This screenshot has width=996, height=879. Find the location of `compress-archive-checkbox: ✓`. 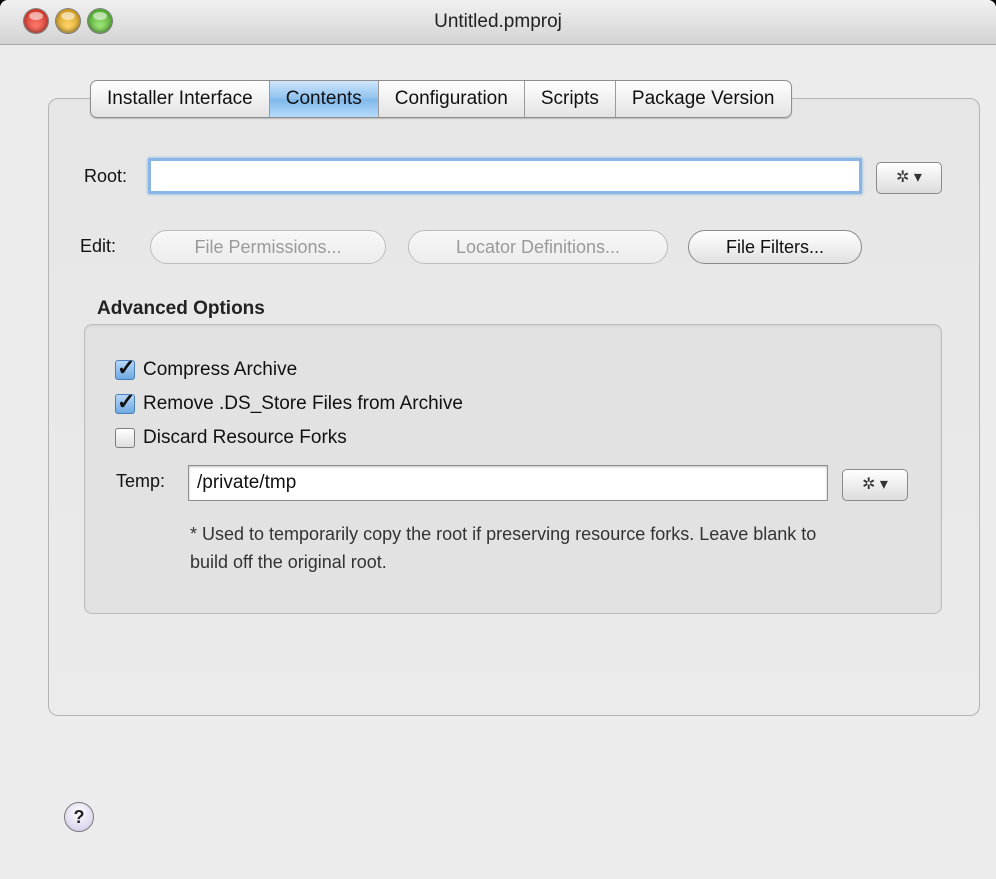

compress-archive-checkbox: ✓ is located at coordinates (125, 367).